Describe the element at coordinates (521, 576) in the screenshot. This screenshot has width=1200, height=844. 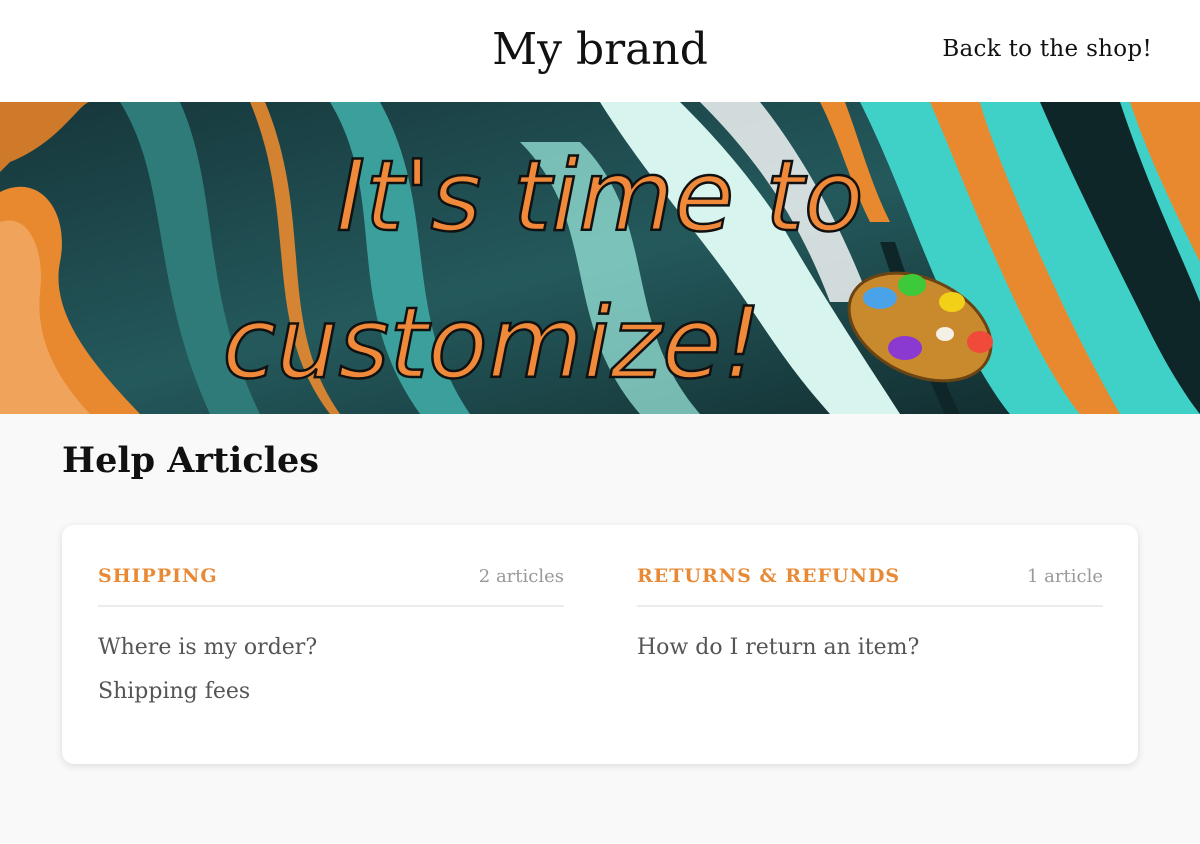
I see `article-count: 2 articles` at that location.